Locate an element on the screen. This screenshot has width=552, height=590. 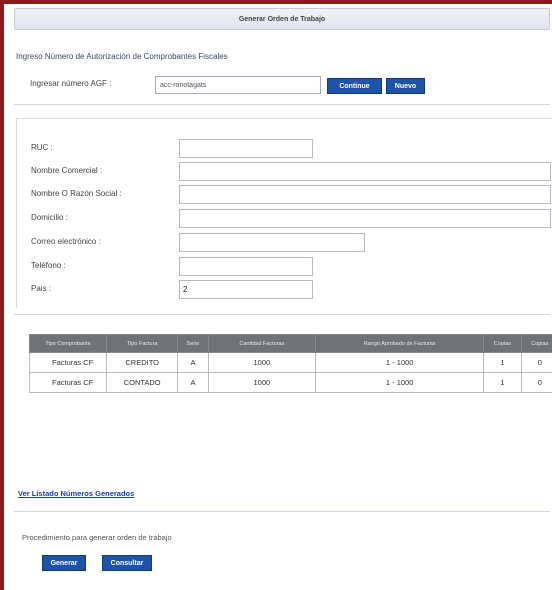
form-row-ruc: RUC : is located at coordinates (291, 148).